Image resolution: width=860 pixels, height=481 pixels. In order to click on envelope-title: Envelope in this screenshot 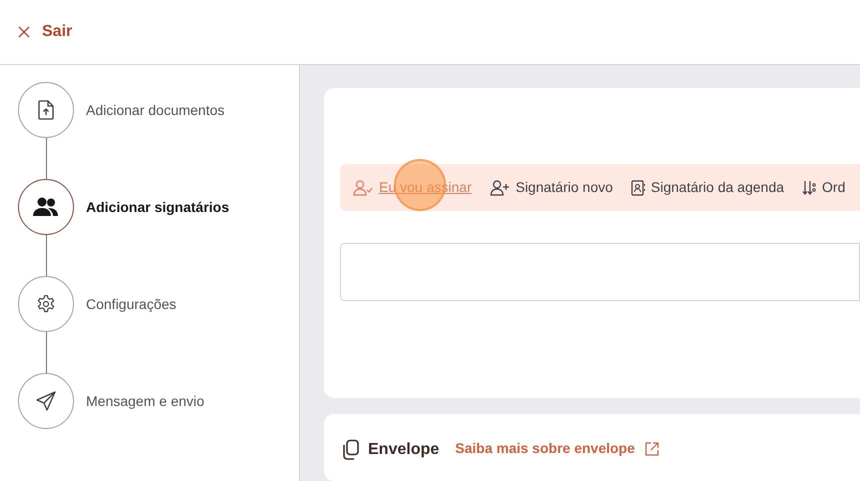, I will do `click(404, 450)`.